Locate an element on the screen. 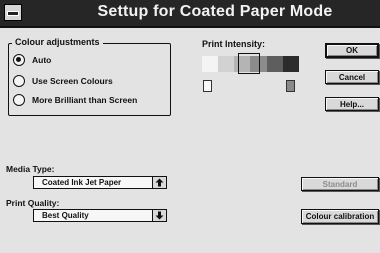 Image resolution: width=380 pixels, height=253 pixels. radio-label-use-screen-colours: Use Screen Colours is located at coordinates (72, 81).